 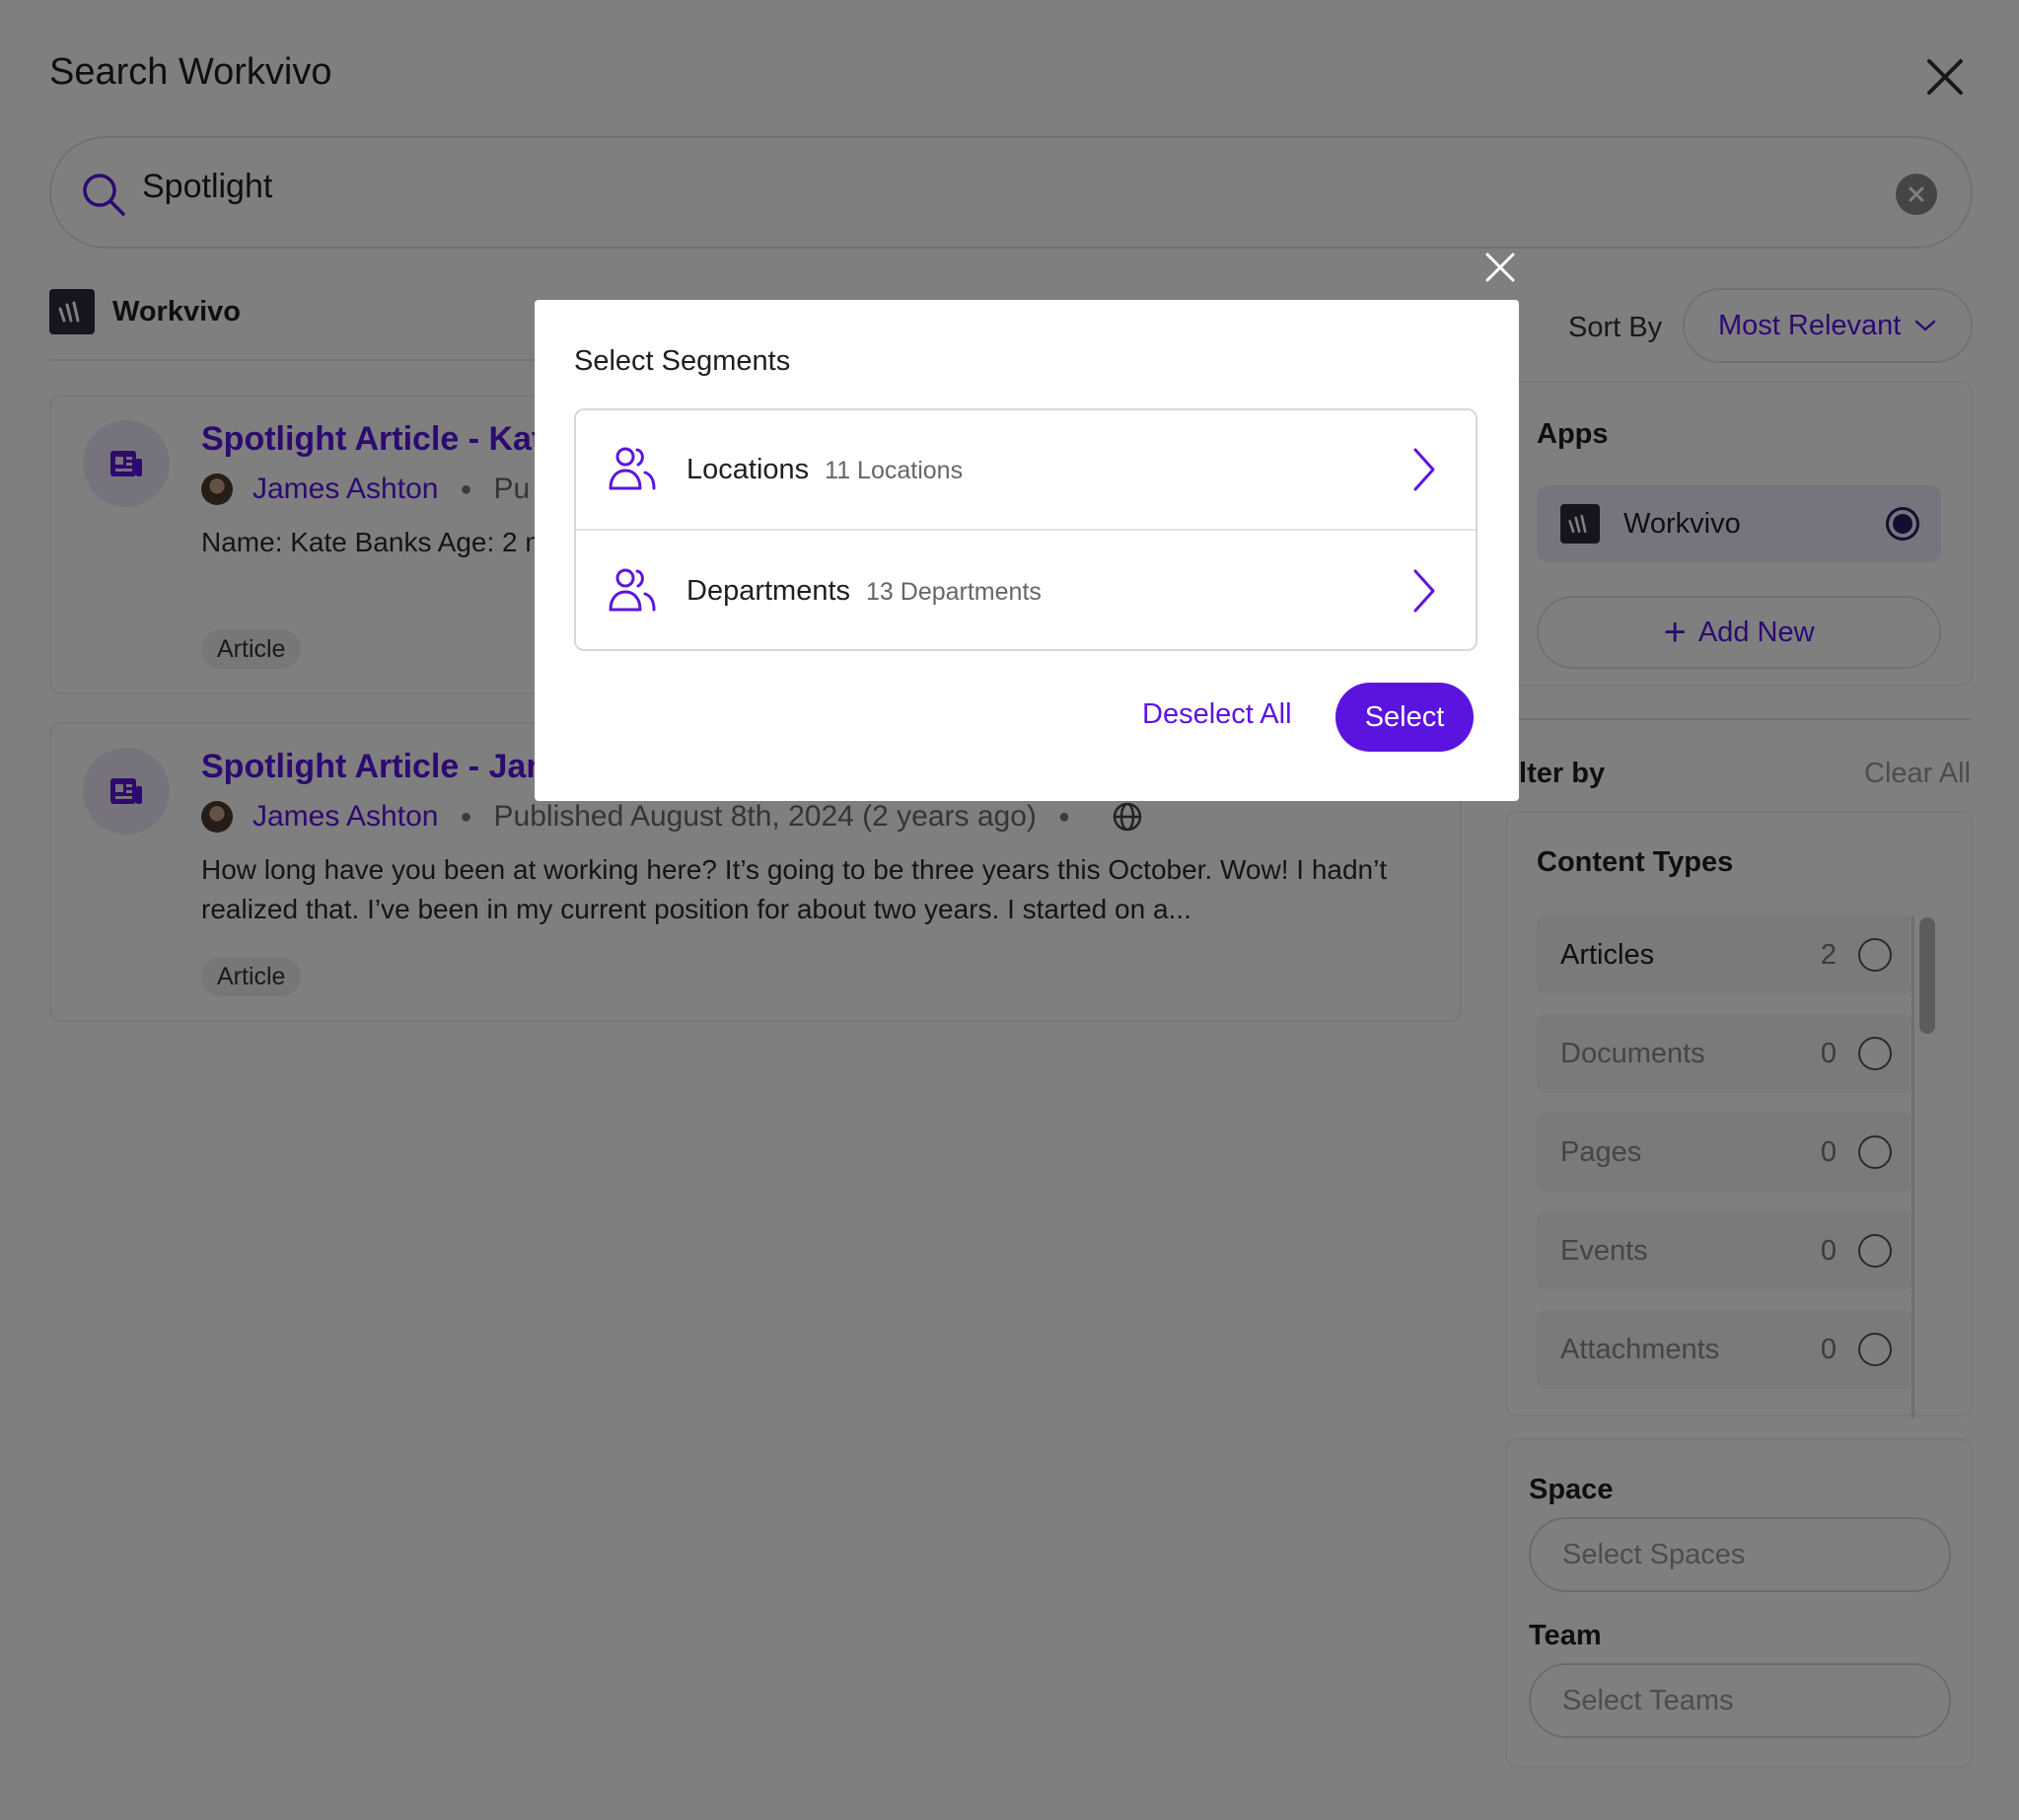 I want to click on modal-close-icon, so click(x=1500, y=267).